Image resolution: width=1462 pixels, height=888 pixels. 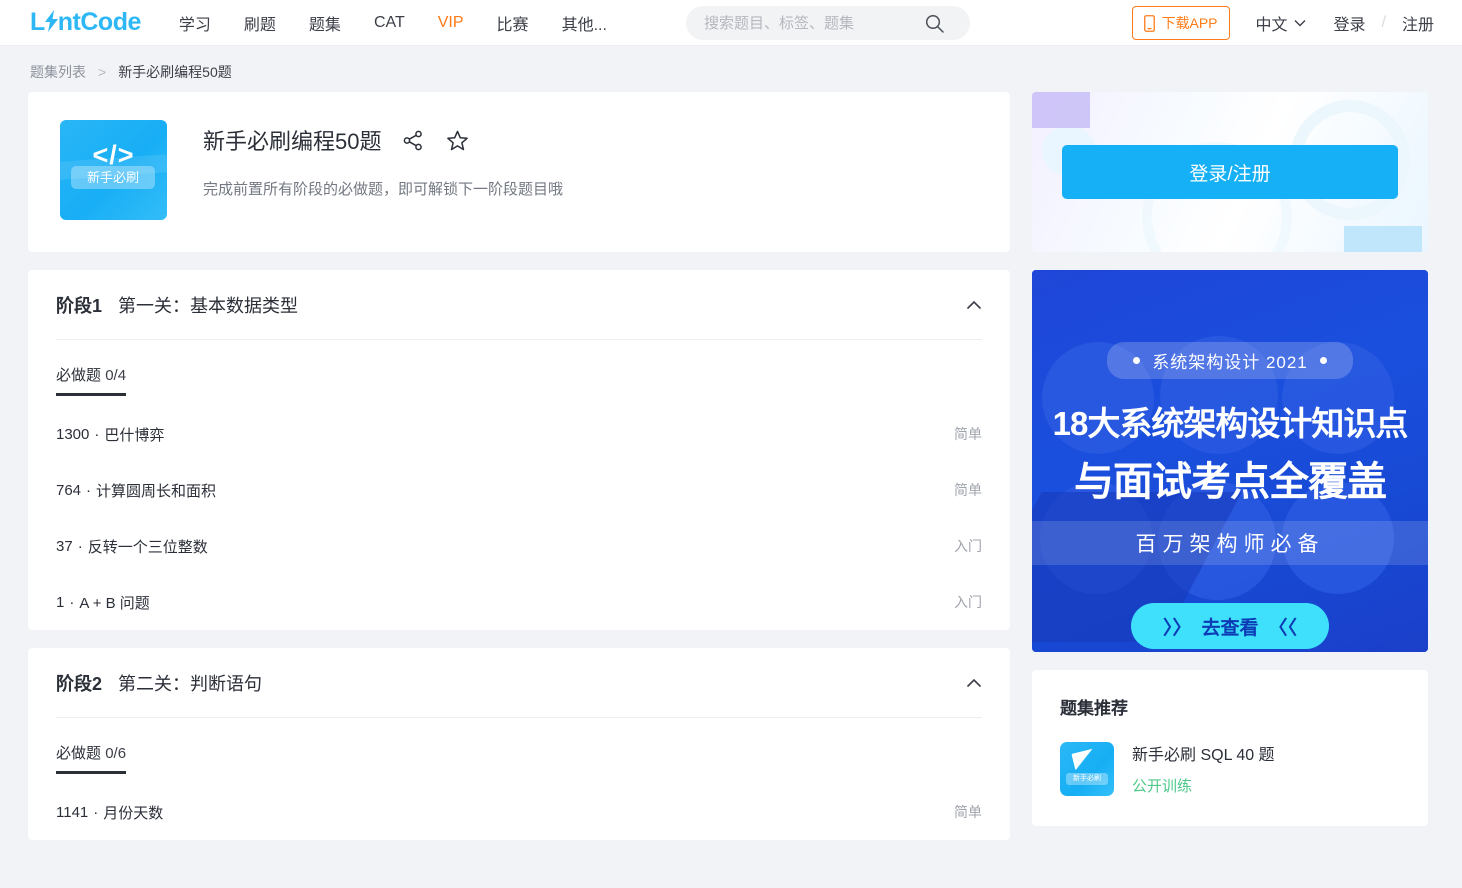 What do you see at coordinates (1230, 423) in the screenshot?
I see `ad-headline-1: 18大系统架构设计知识点` at bounding box center [1230, 423].